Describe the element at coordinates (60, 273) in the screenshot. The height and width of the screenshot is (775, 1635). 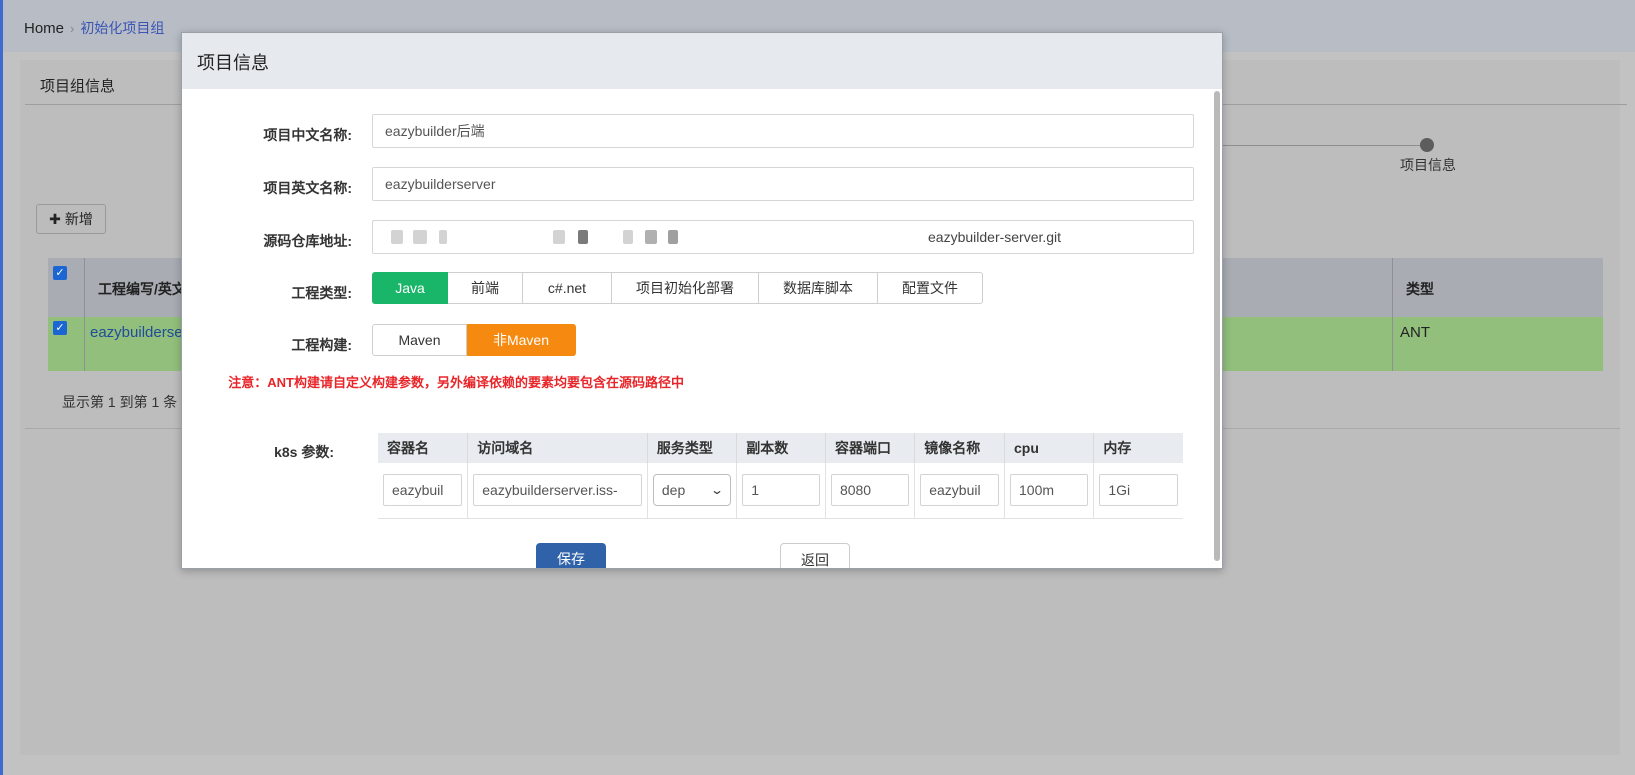
I see `select-all-checkbox: ✓` at that location.